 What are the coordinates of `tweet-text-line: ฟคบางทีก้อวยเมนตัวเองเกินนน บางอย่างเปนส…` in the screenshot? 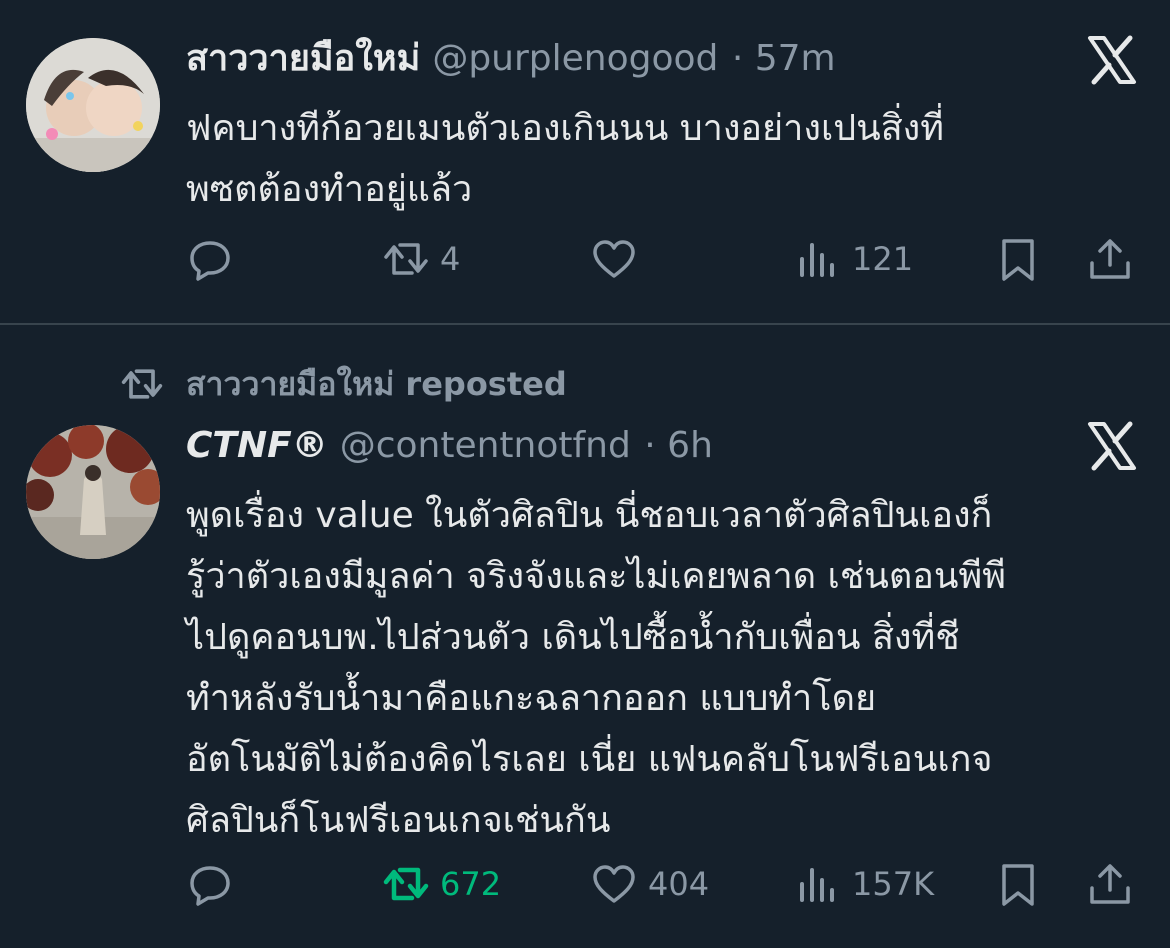 It's located at (565, 128).